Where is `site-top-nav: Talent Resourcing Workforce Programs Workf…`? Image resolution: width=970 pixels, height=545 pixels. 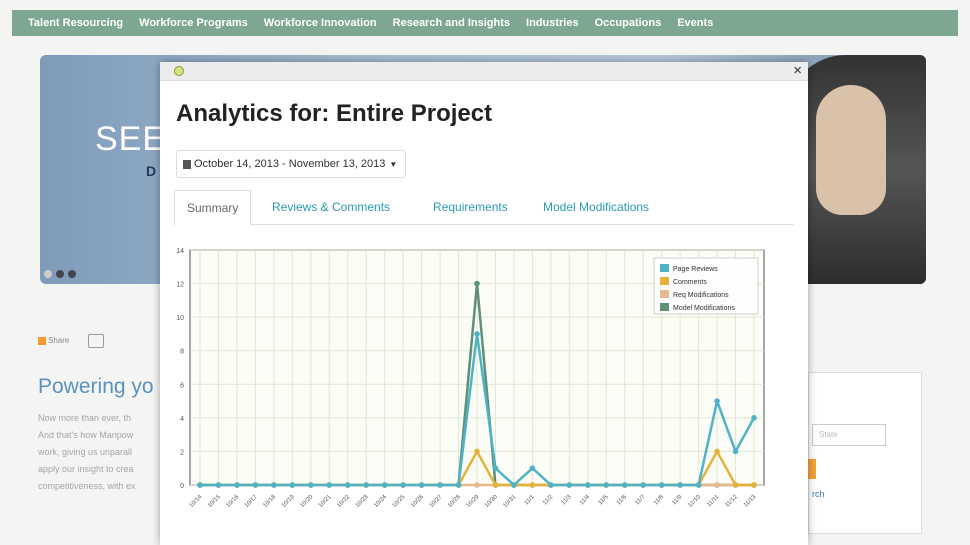 site-top-nav: Talent Resourcing Workforce Programs Workf… is located at coordinates (485, 23).